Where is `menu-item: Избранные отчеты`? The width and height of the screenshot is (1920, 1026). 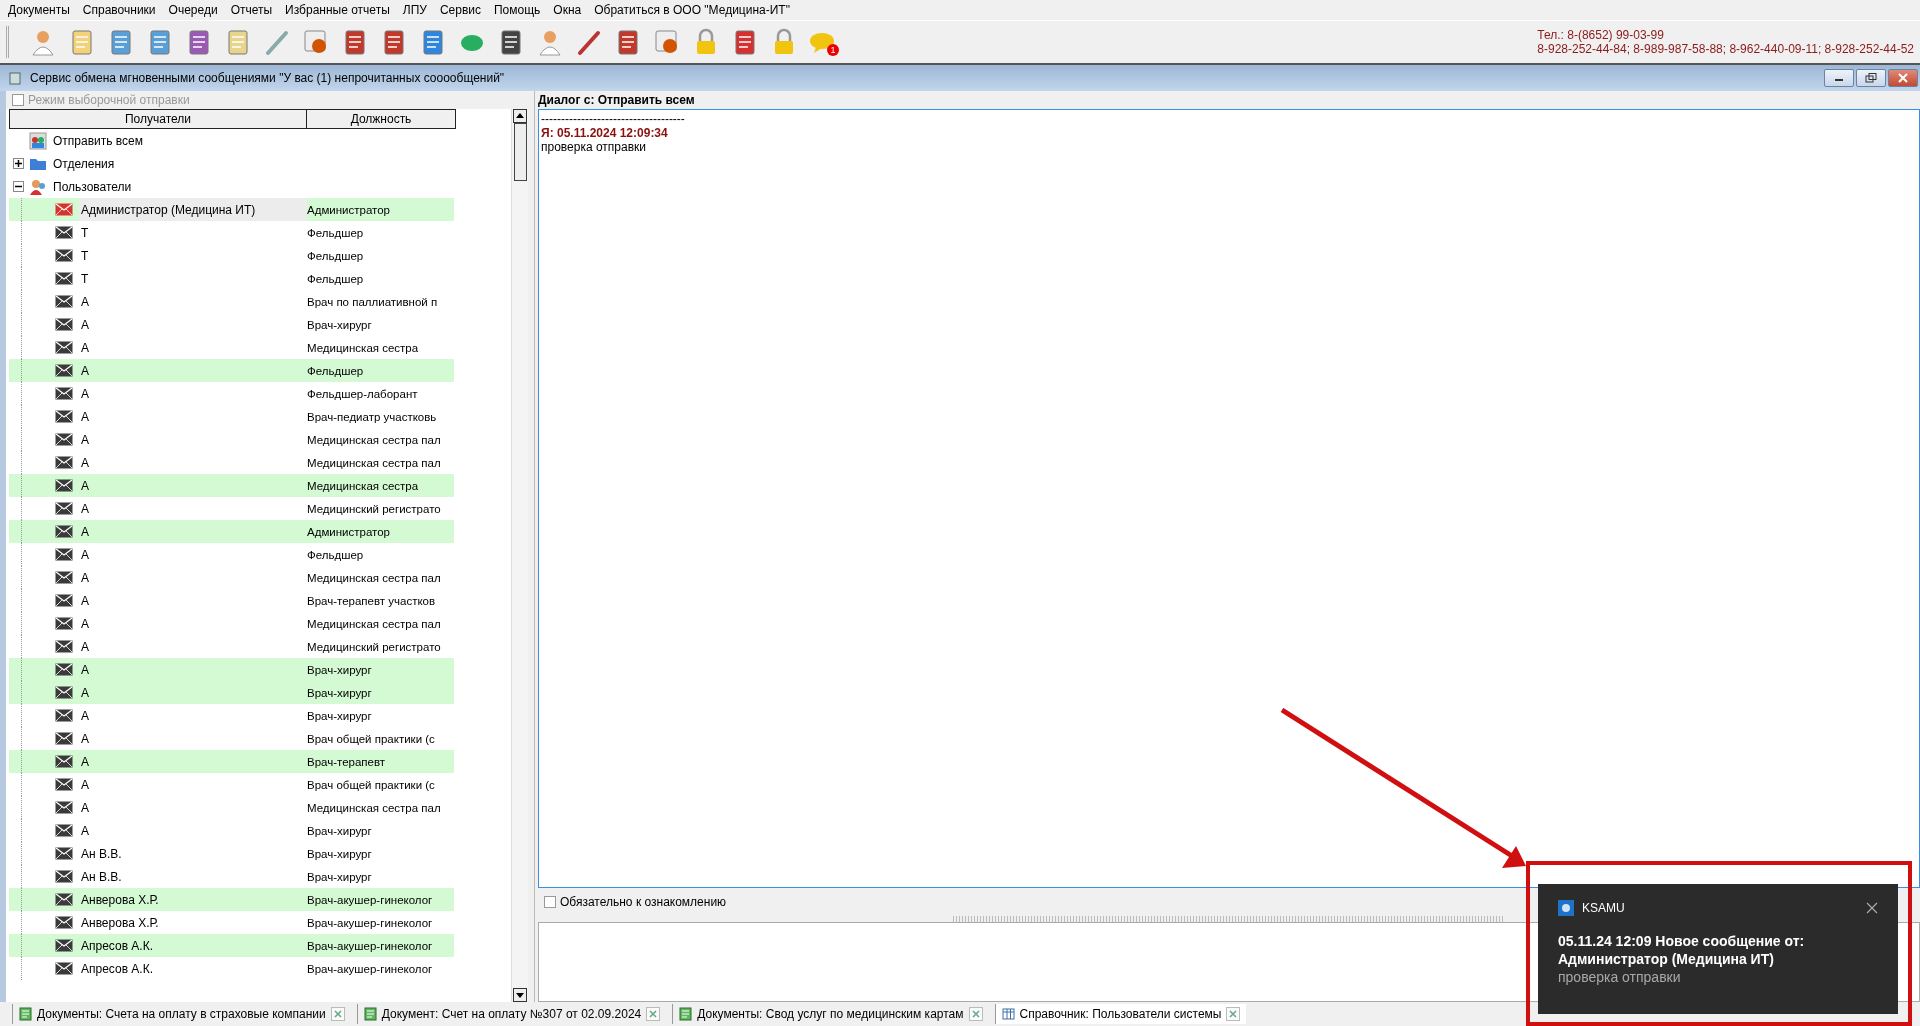
menu-item: Избранные отчеты is located at coordinates (337, 10).